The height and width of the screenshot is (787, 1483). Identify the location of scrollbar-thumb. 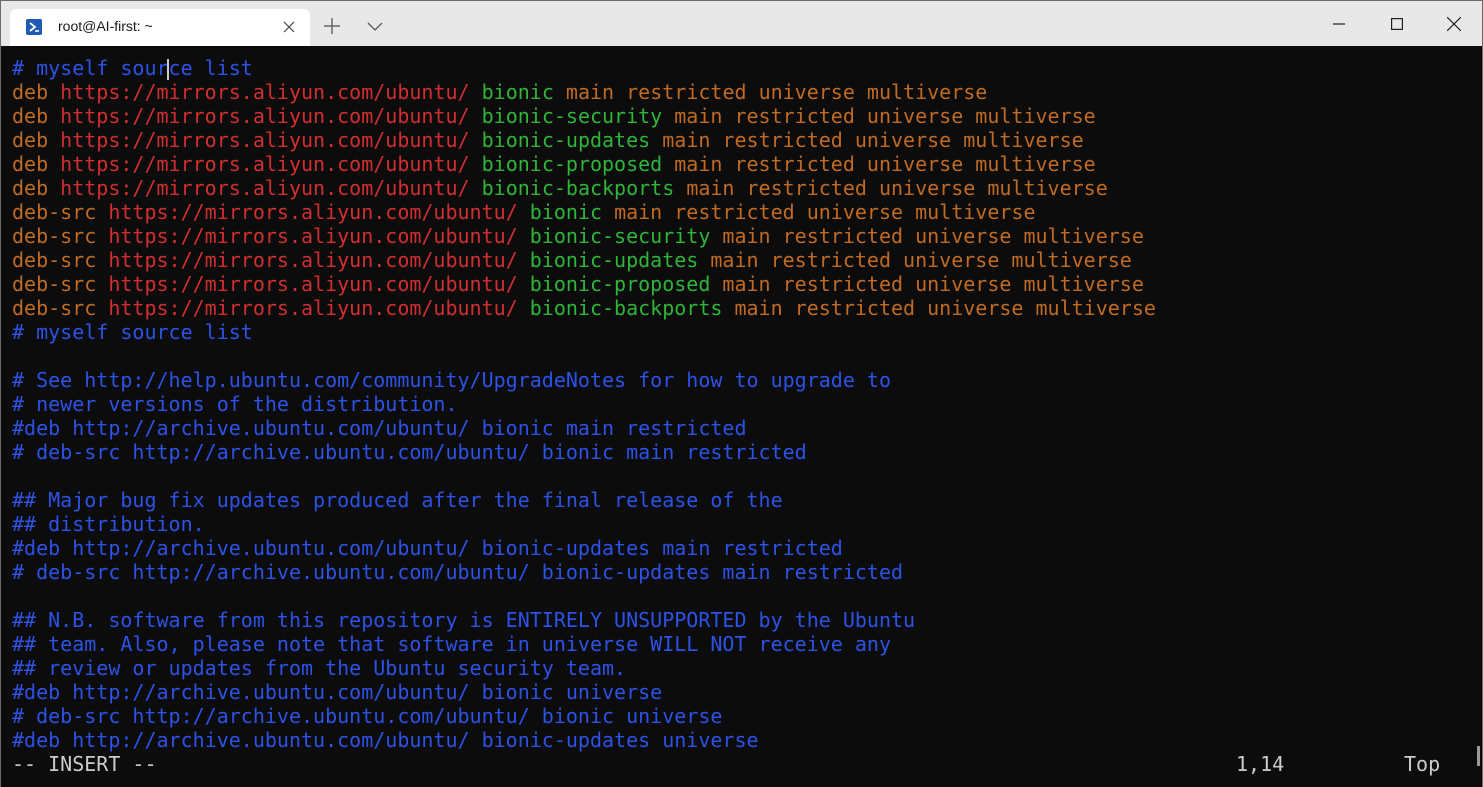
(1478, 756).